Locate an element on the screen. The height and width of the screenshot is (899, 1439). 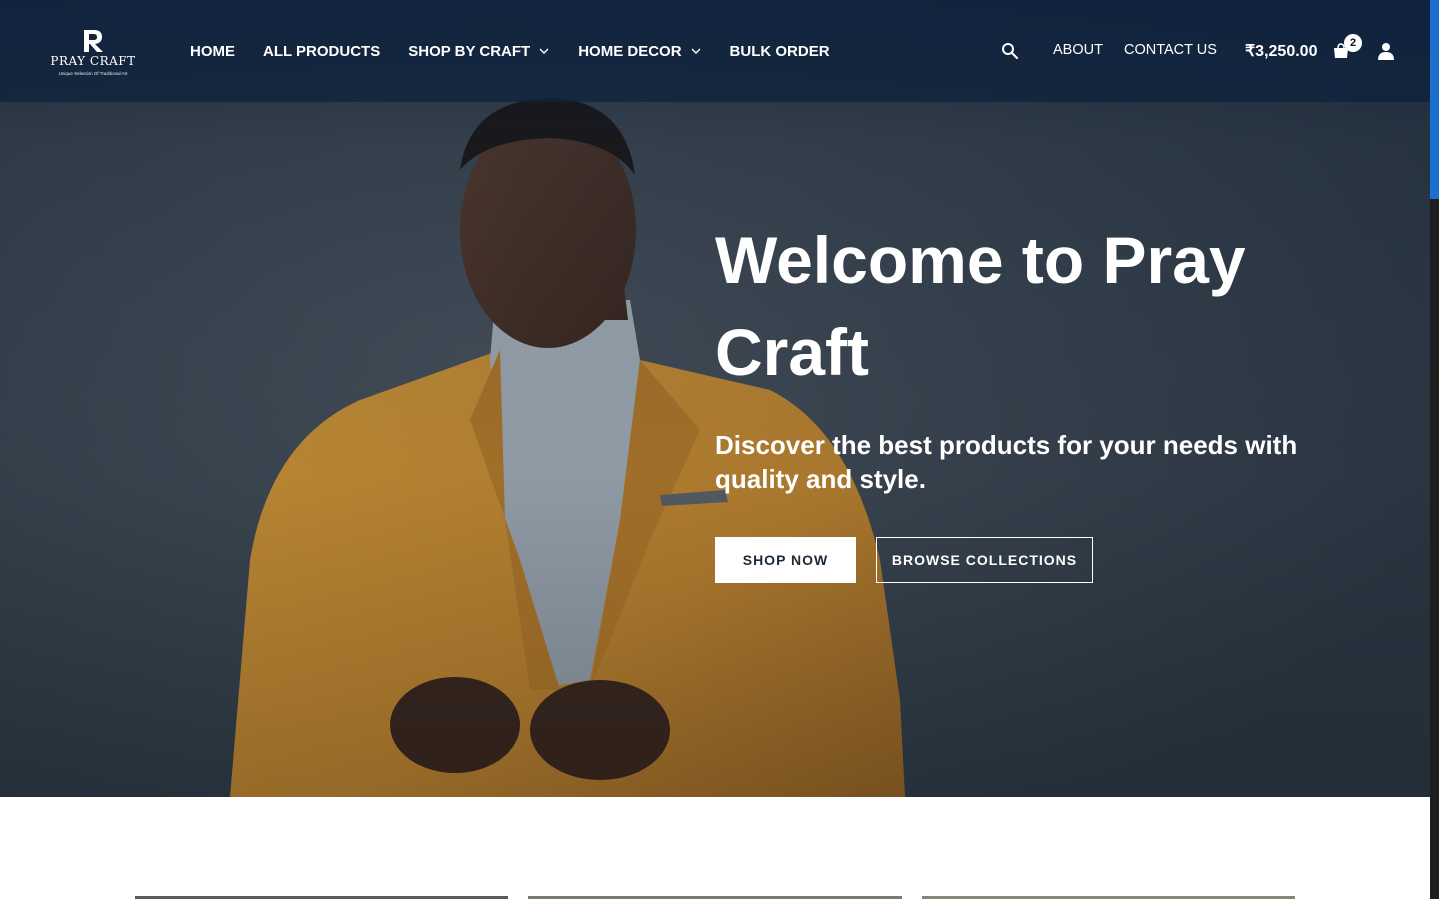
browse-collections-button: BROWSE COLLECTIONS is located at coordinates (984, 560).